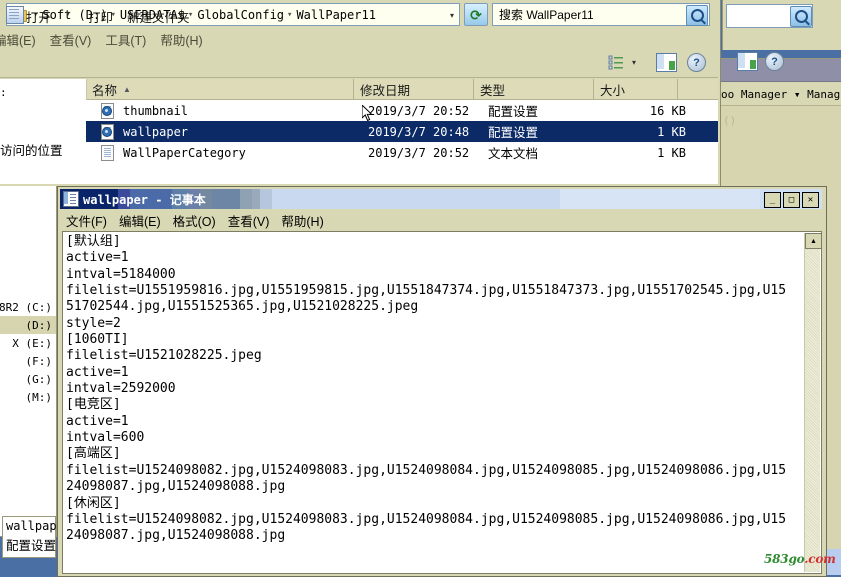 This screenshot has width=841, height=577. Describe the element at coordinates (156, 131) in the screenshot. I see `file-name: wallpaper` at that location.